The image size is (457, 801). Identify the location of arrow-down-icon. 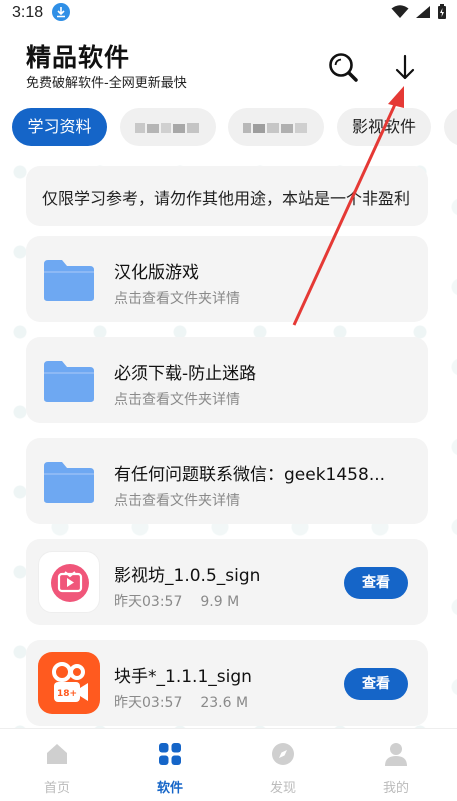
(405, 67).